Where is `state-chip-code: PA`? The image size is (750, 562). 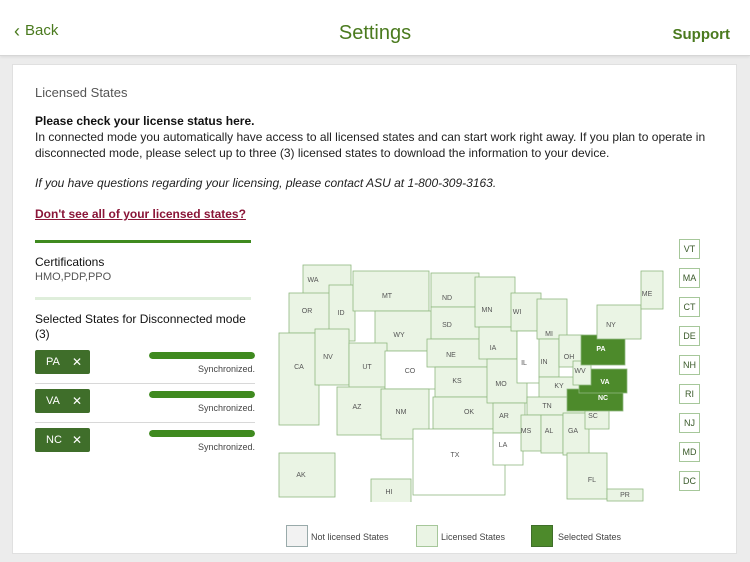
state-chip-code: PA is located at coordinates (53, 362).